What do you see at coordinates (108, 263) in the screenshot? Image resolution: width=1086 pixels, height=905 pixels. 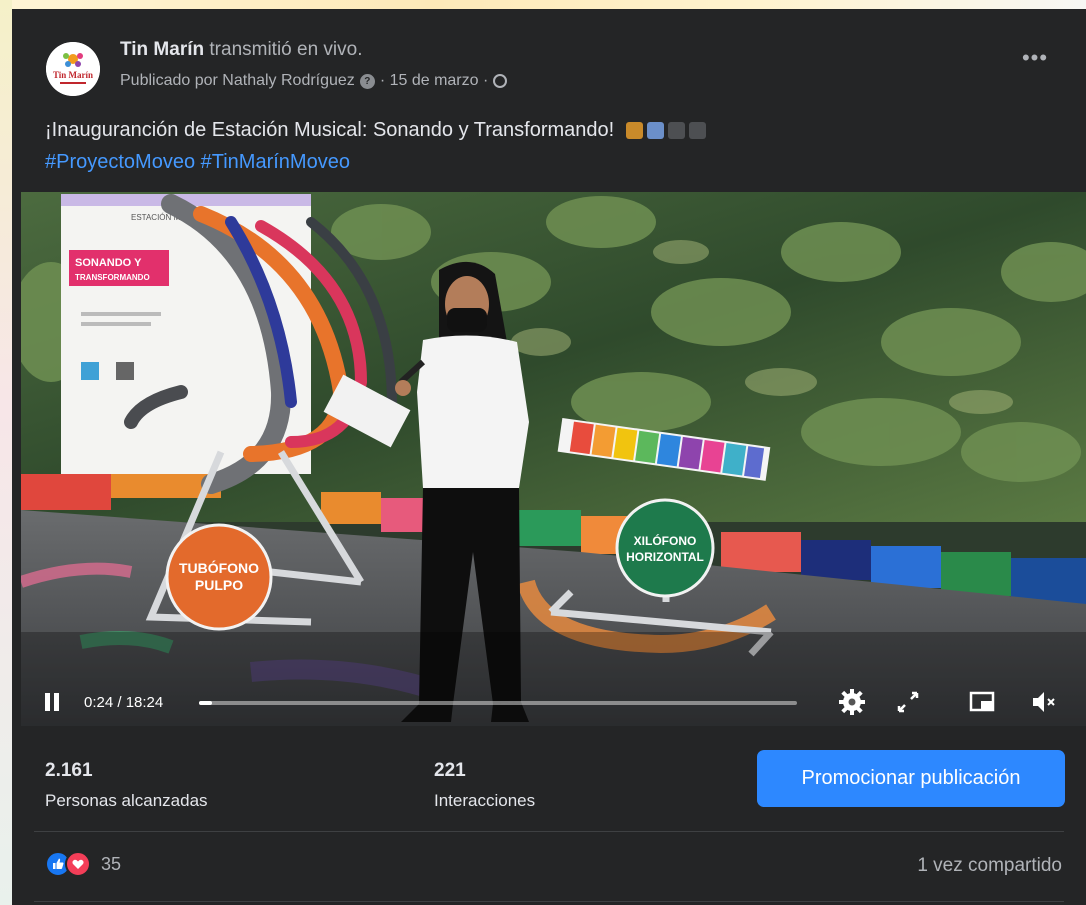 I see `banner-title-line1: SONANDO Y` at bounding box center [108, 263].